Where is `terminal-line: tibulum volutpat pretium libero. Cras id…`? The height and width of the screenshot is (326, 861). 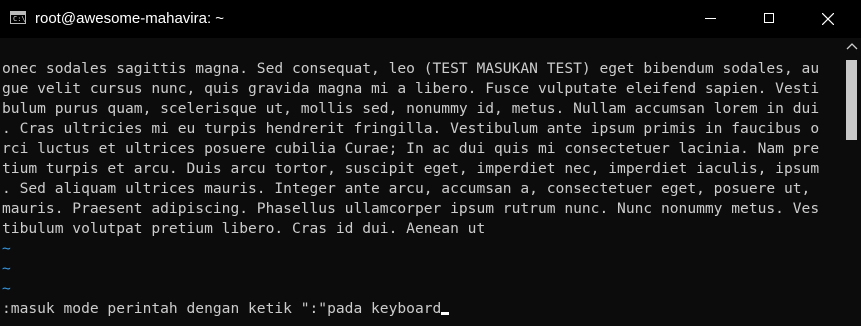
terminal-line: tibulum volutpat pretium libero. Cras id… is located at coordinates (244, 228).